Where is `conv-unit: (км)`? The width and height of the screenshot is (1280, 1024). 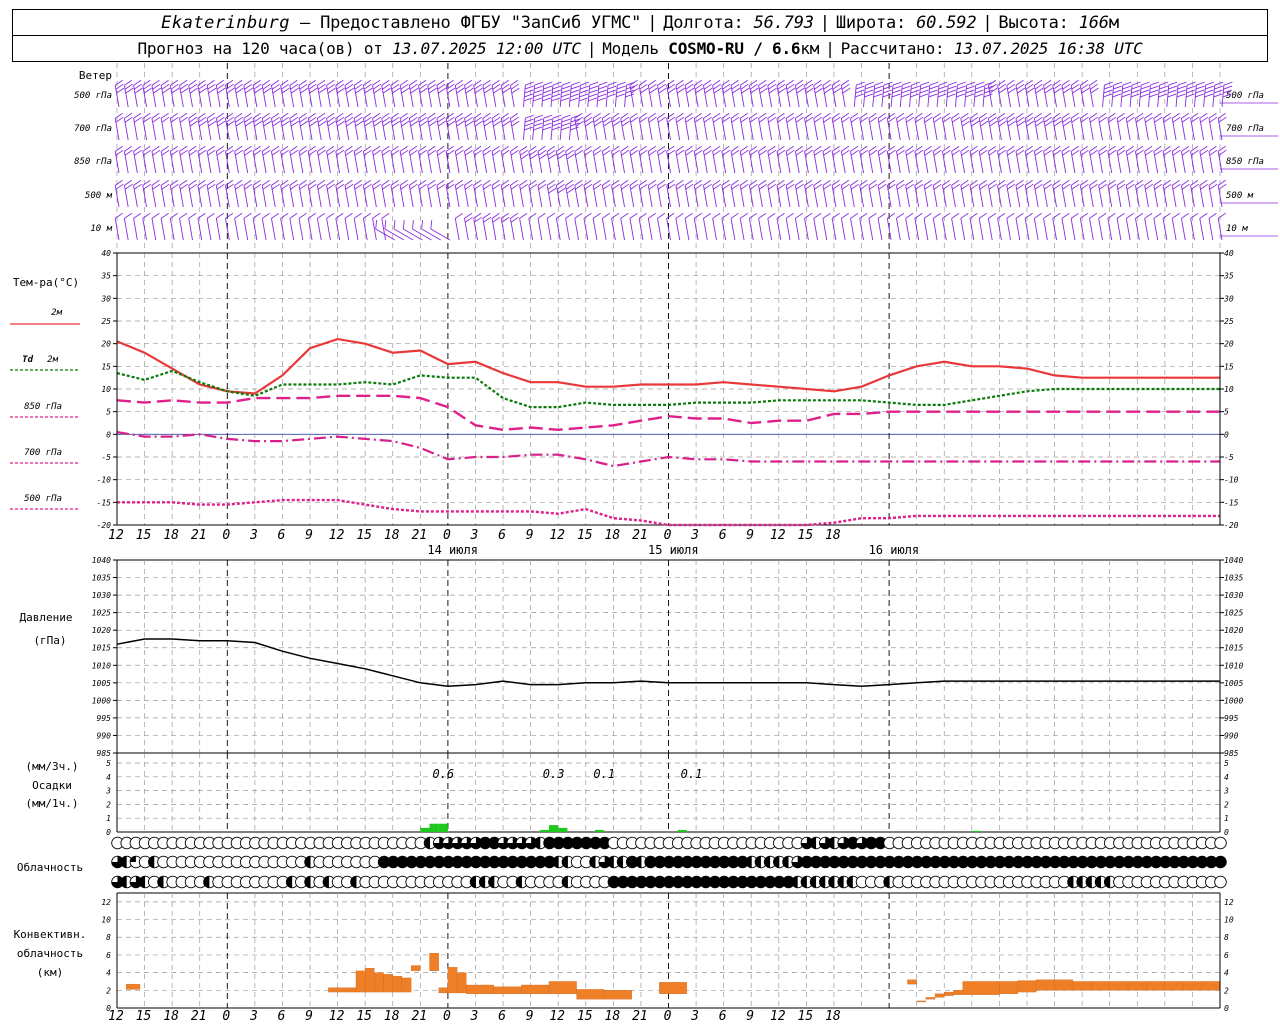
conv-unit: (км) is located at coordinates (50, 972).